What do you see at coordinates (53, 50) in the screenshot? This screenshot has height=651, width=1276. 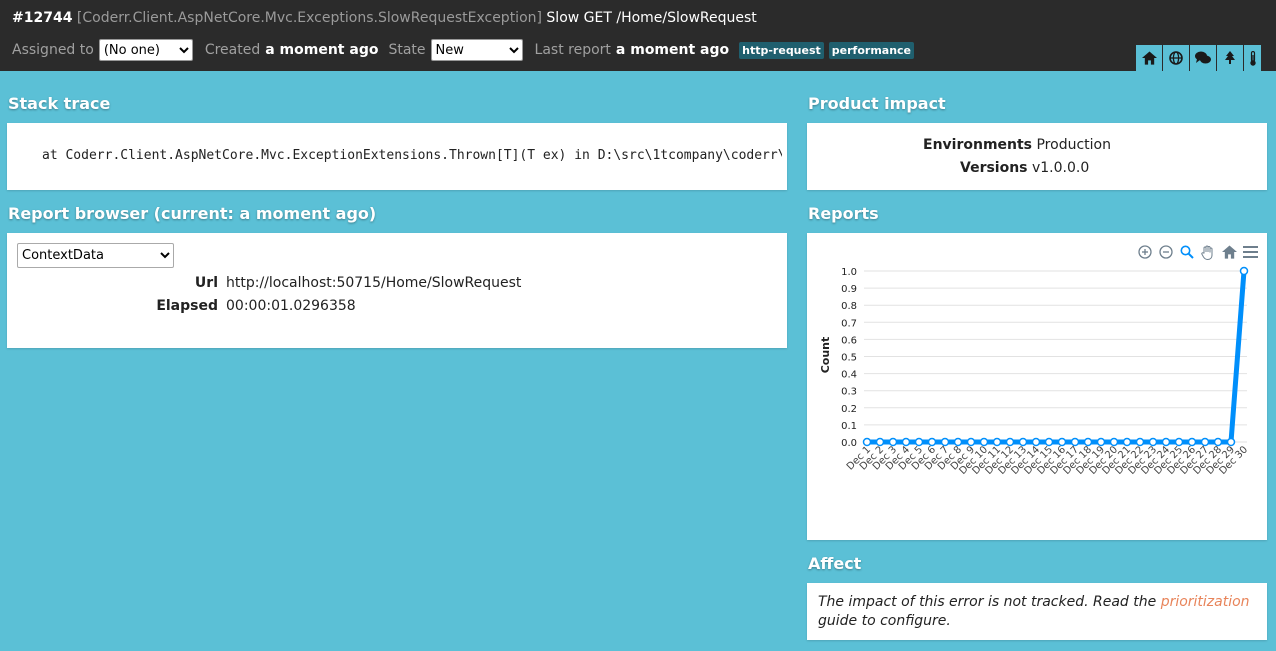 I see `assigned-label: Assigned to` at bounding box center [53, 50].